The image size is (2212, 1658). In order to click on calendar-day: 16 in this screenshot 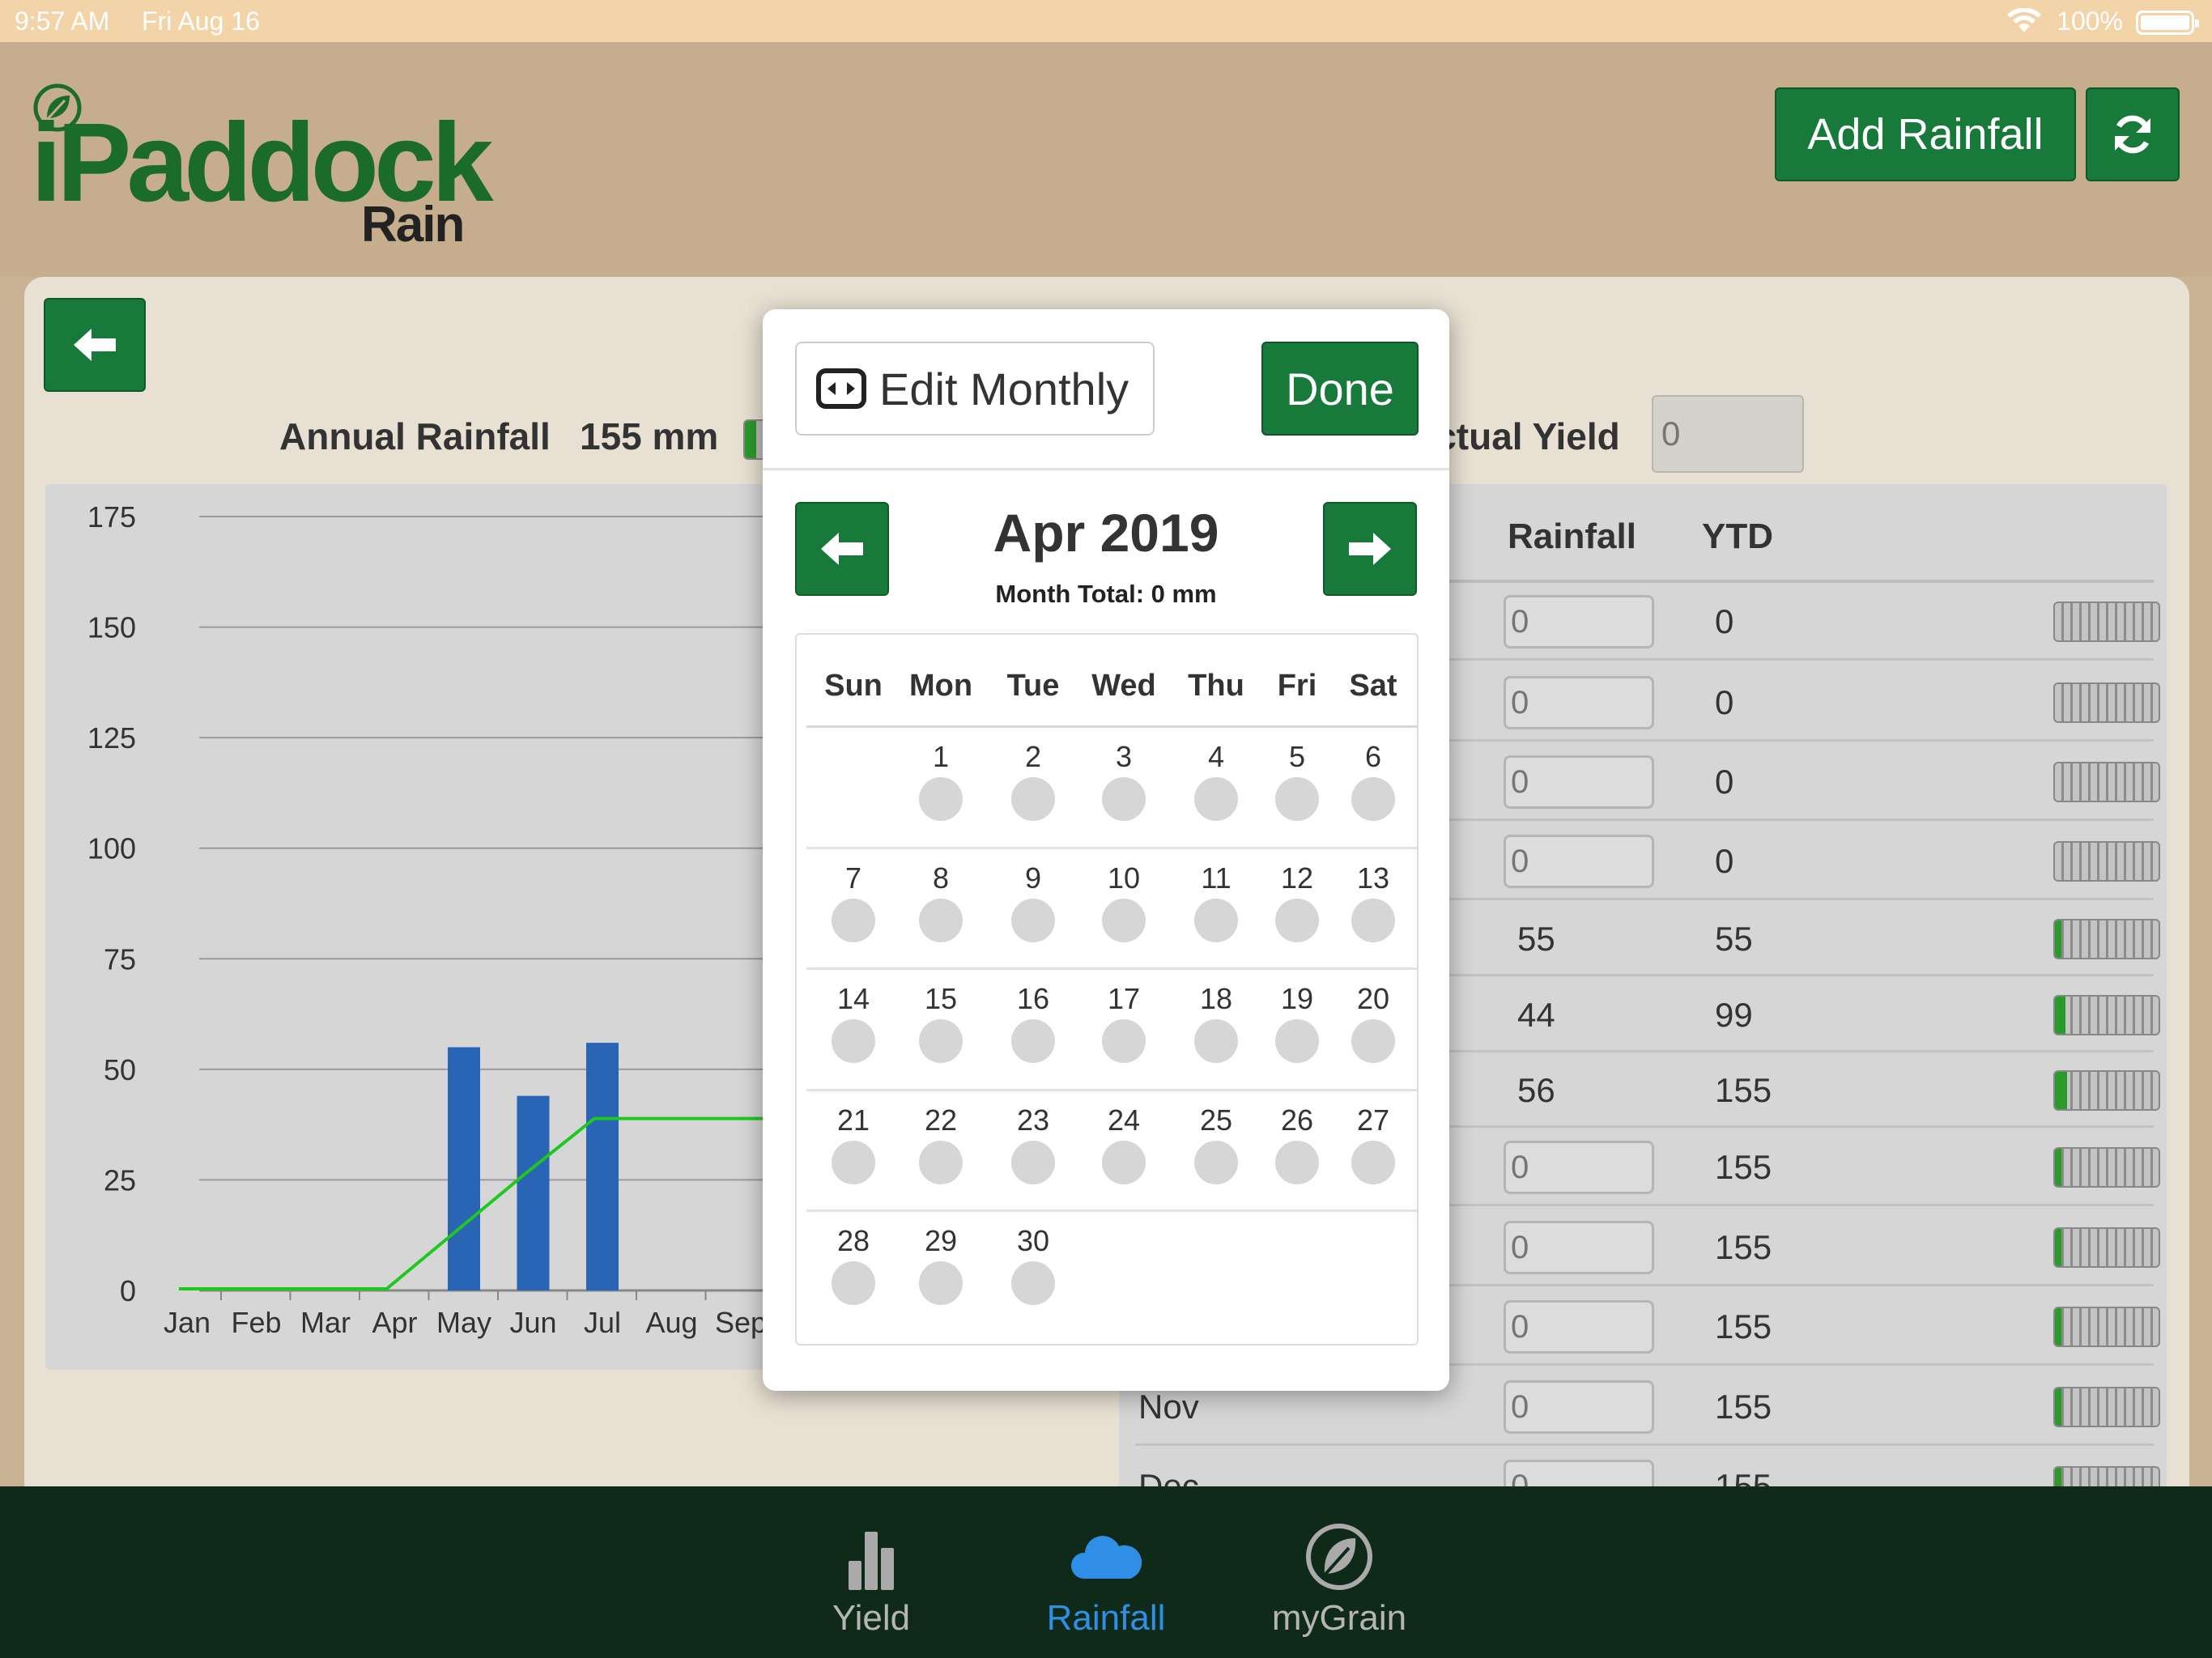, I will do `click(1034, 1022)`.